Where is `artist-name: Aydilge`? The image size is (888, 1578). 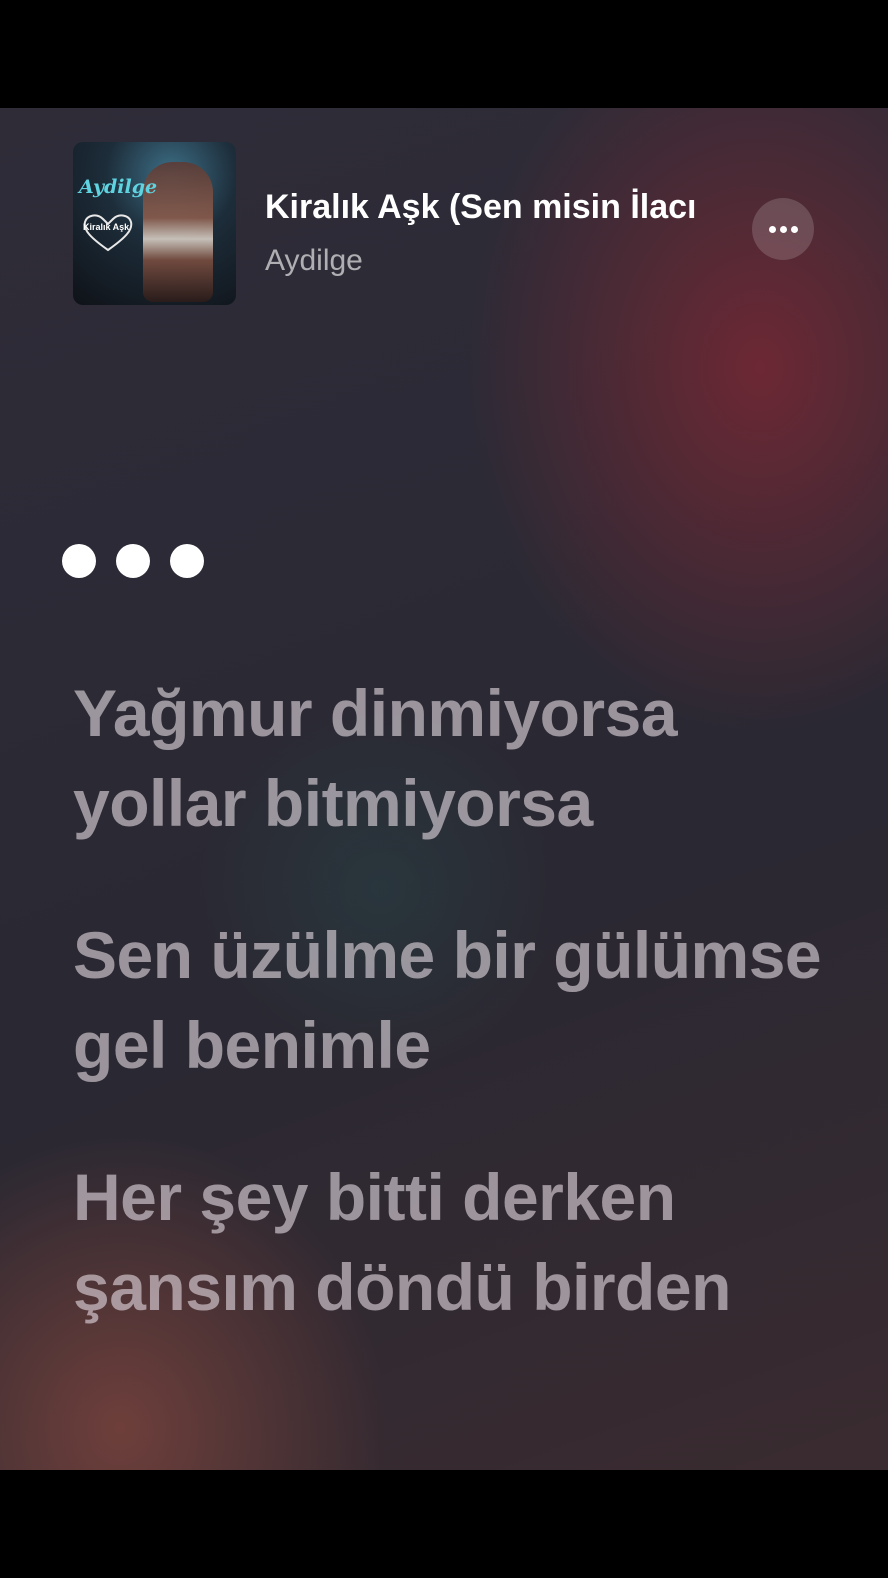 artist-name: Aydilge is located at coordinates (314, 261).